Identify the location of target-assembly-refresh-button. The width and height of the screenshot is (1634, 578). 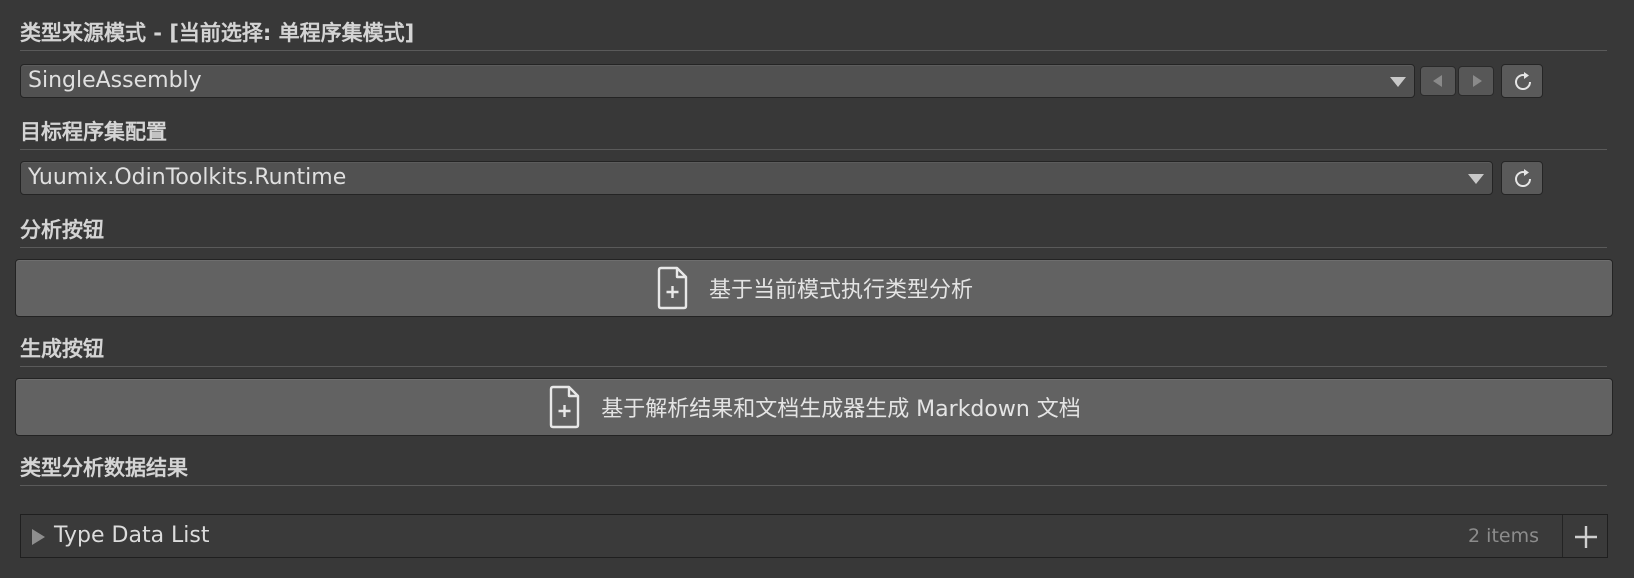
(1522, 178).